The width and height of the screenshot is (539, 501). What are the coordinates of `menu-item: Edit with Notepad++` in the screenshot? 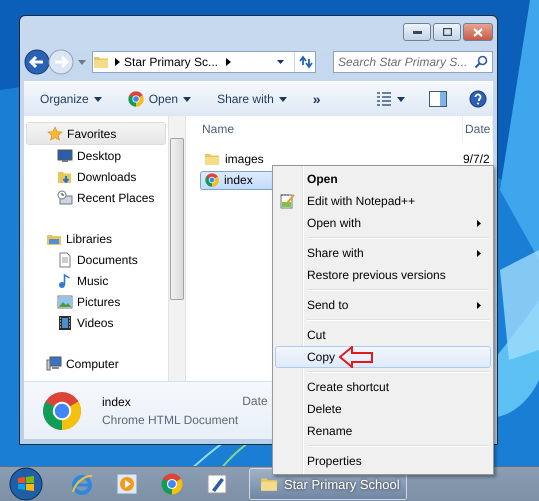 It's located at (383, 201).